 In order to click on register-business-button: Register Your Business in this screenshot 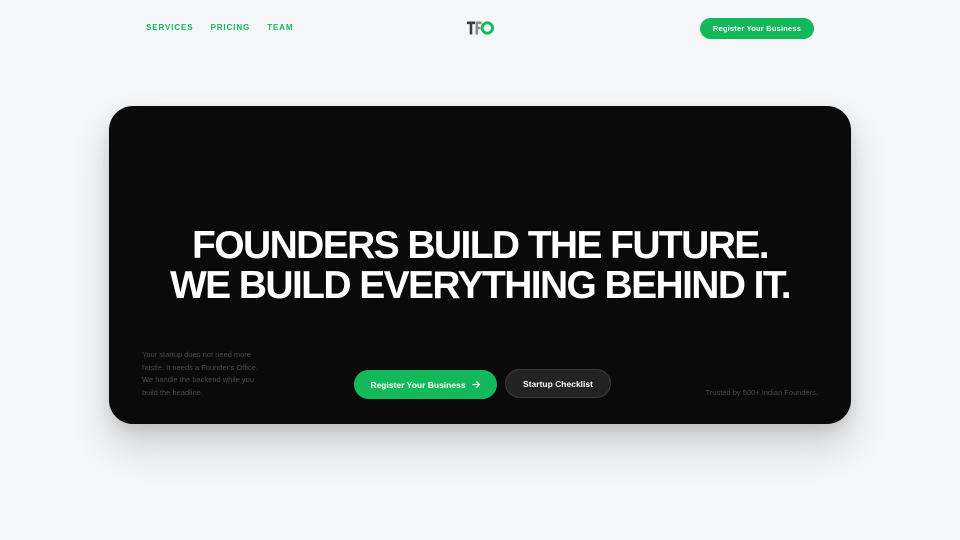, I will do `click(425, 384)`.